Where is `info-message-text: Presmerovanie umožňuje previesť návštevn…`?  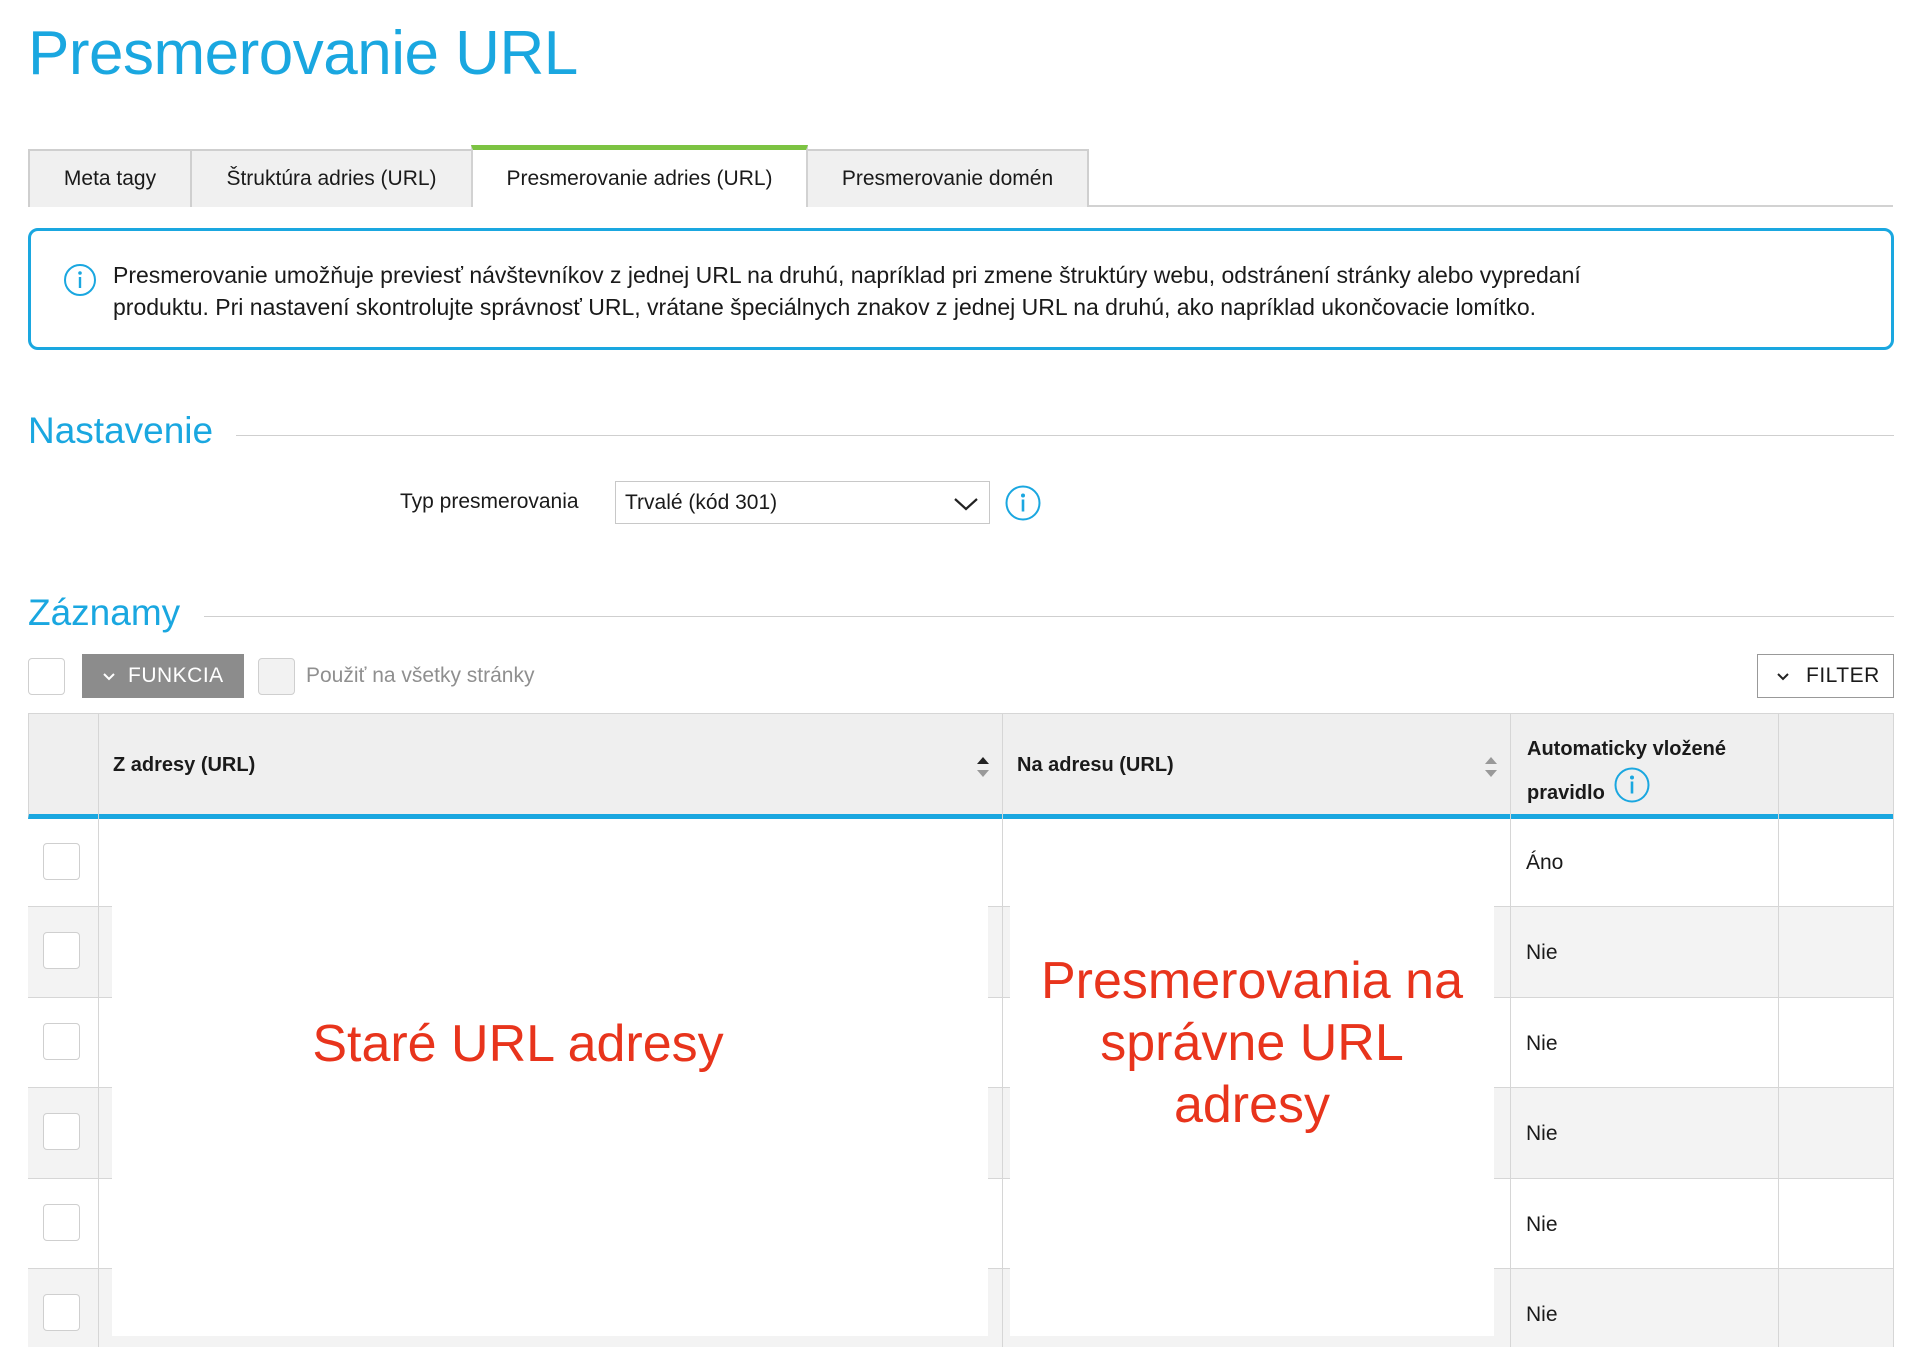 info-message-text: Presmerovanie umožňuje previesť návštevn… is located at coordinates (993, 291).